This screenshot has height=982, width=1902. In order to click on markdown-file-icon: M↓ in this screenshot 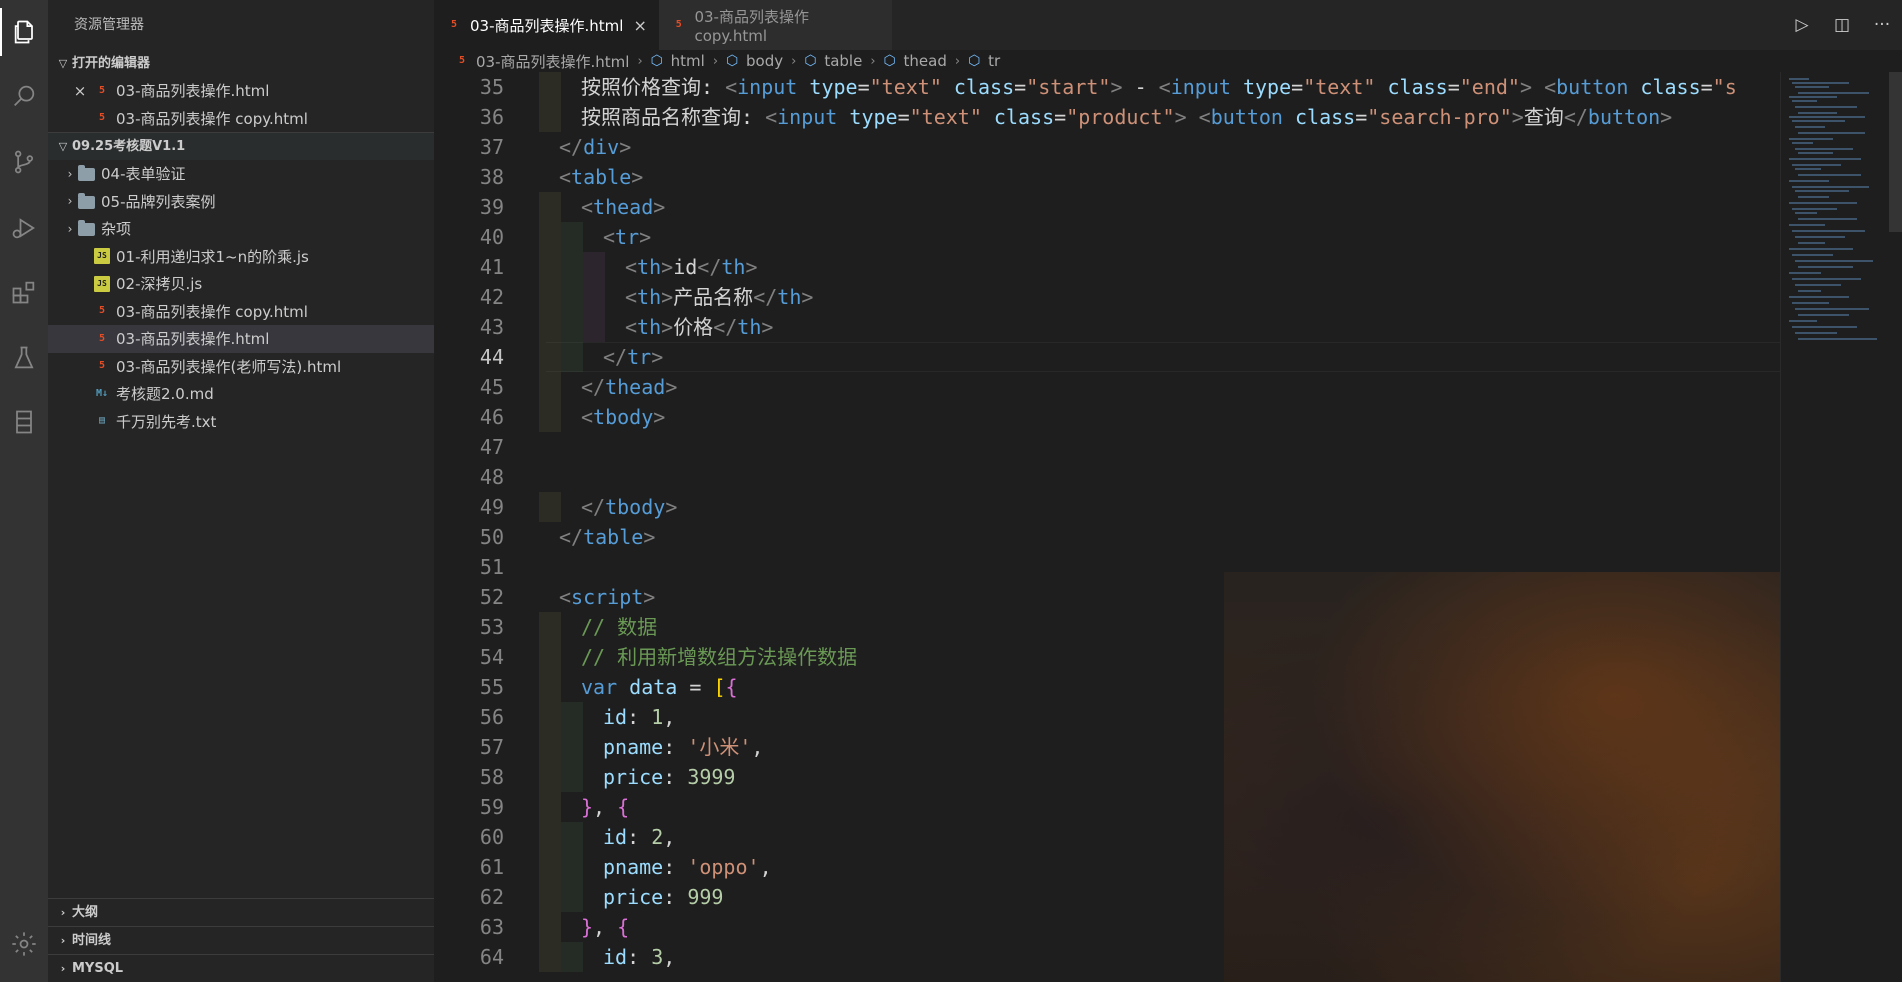, I will do `click(102, 393)`.